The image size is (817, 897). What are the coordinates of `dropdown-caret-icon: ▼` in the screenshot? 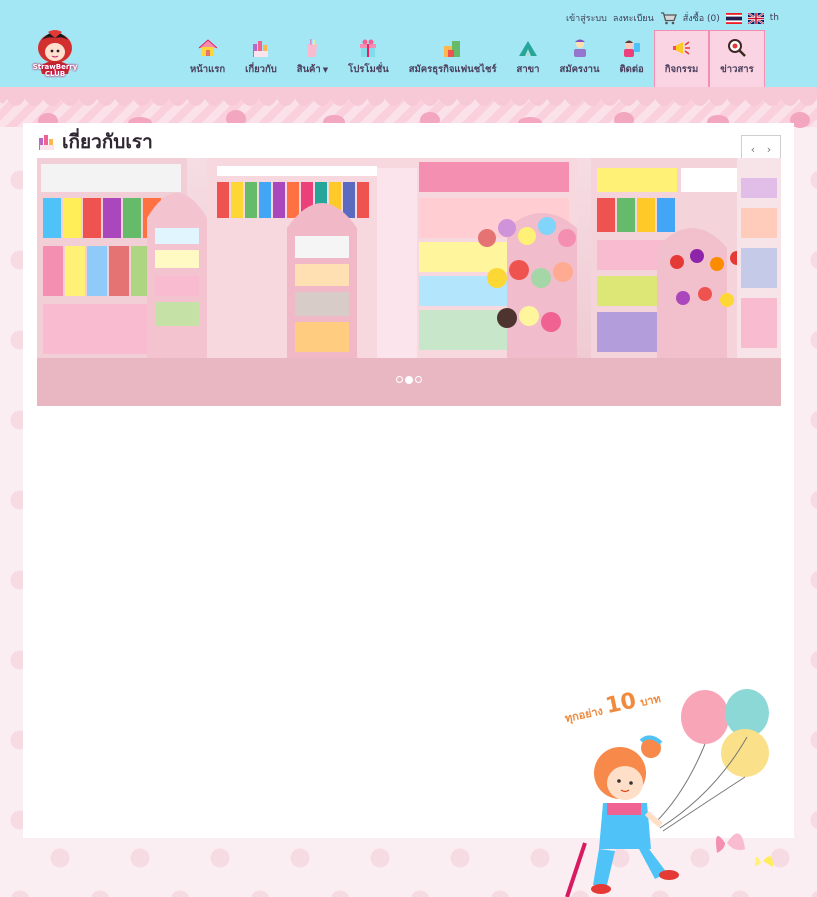 It's located at (325, 70).